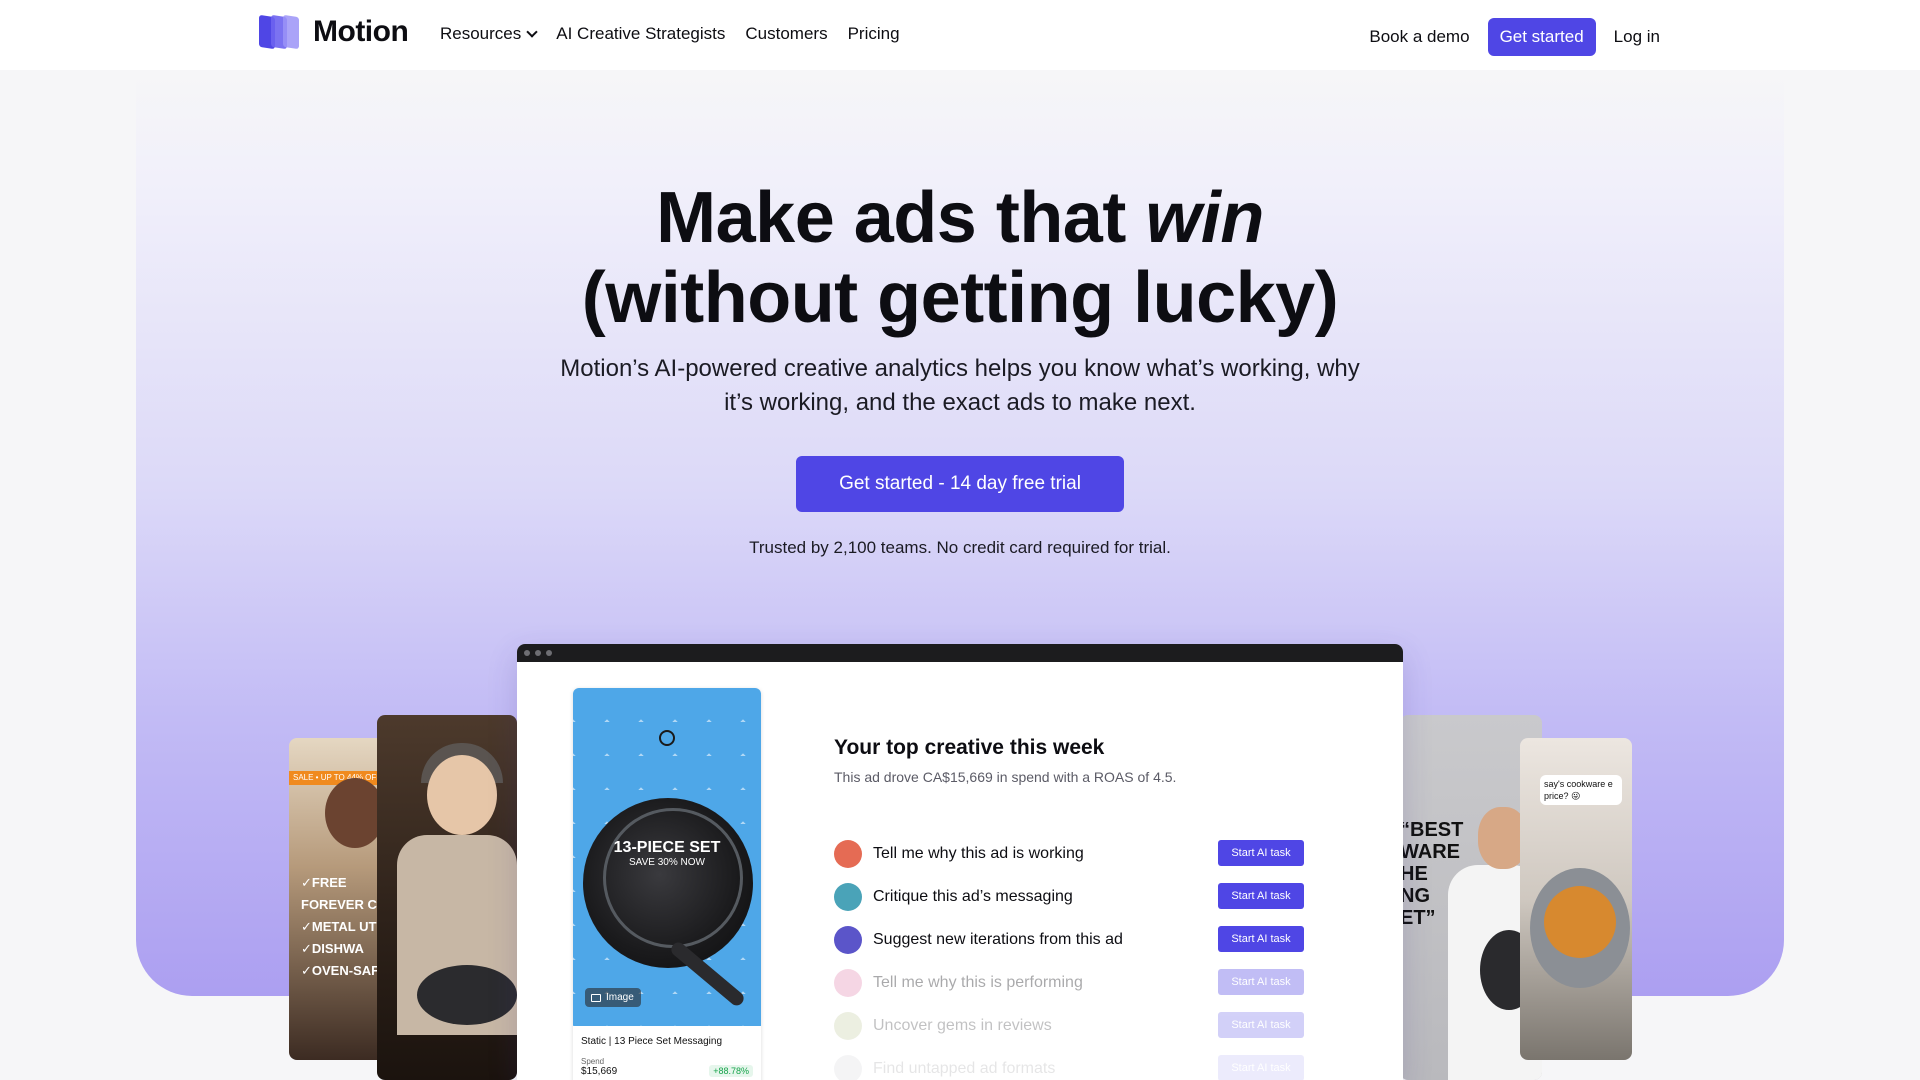 Image resolution: width=1920 pixels, height=1080 pixels. What do you see at coordinates (355, 813) in the screenshot?
I see `person-image` at bounding box center [355, 813].